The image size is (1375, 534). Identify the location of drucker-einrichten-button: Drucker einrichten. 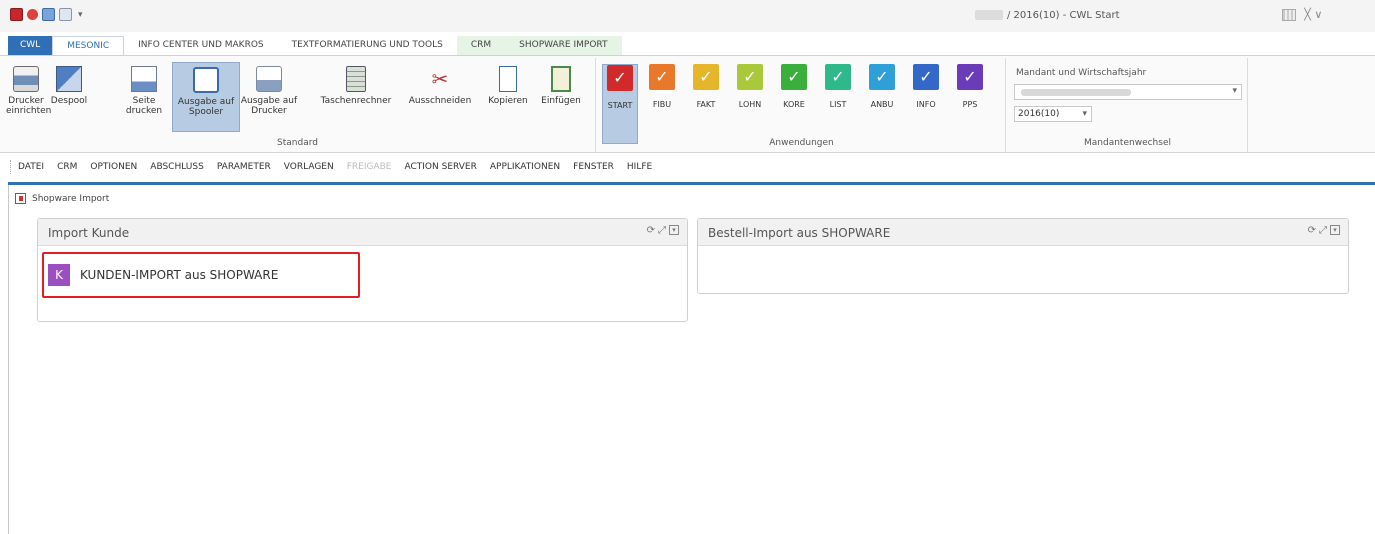
(28, 91).